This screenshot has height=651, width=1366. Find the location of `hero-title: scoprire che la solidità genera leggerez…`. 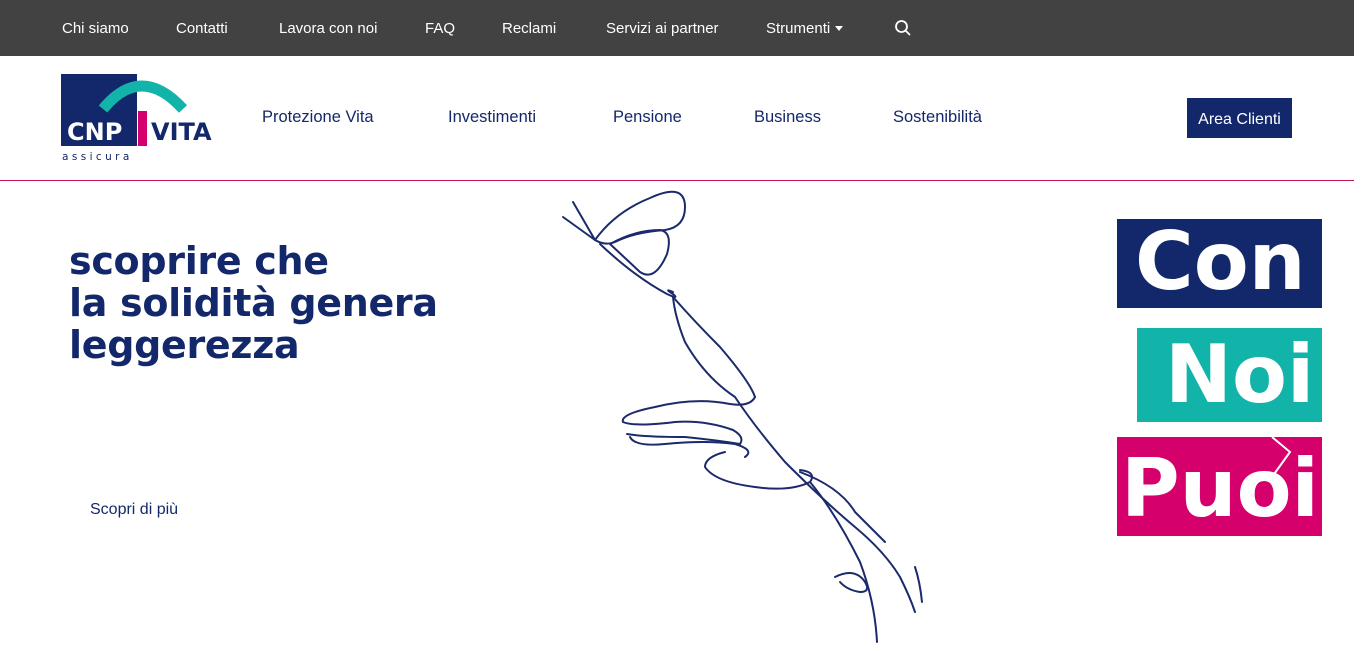

hero-title: scoprire che la solidità genera leggerez… is located at coordinates (253, 303).